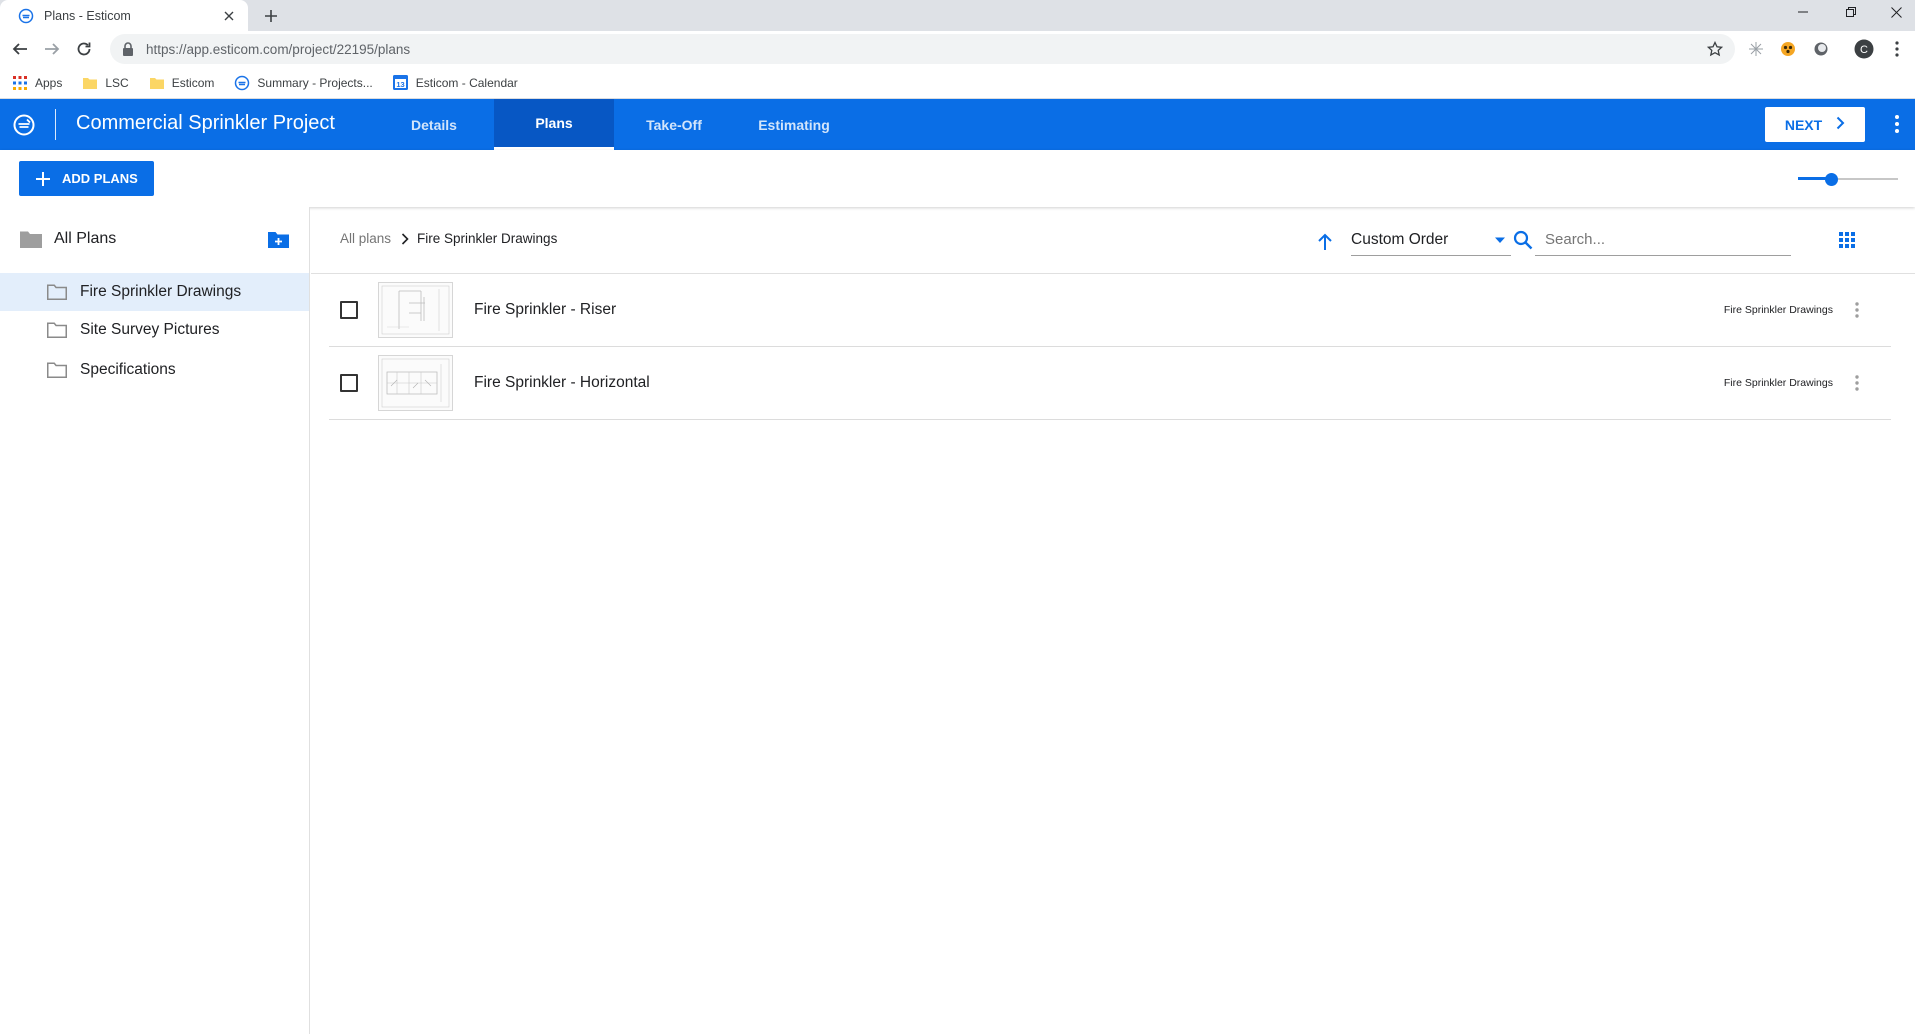 This screenshot has width=1915, height=1034. Describe the element at coordinates (1523, 240) in the screenshot. I see `search-icon` at that location.